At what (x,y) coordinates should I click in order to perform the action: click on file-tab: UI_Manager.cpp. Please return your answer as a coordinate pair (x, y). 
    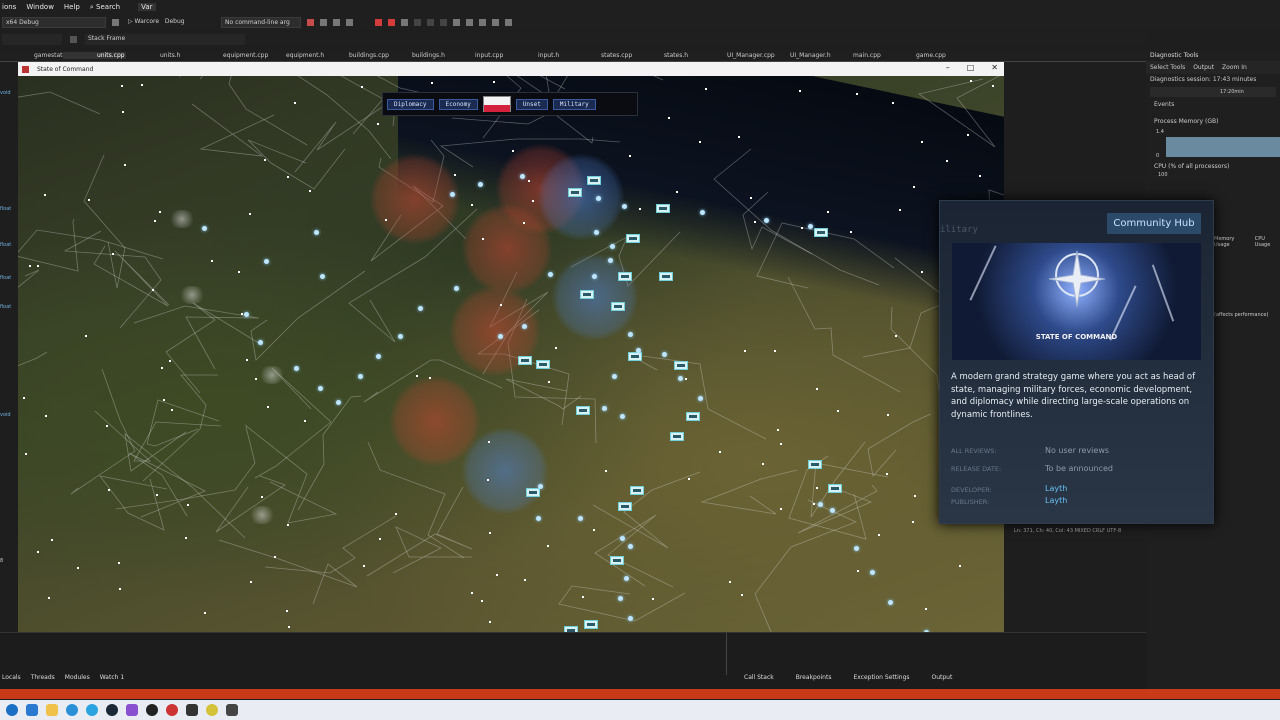
    Looking at the image, I should click on (734, 55).